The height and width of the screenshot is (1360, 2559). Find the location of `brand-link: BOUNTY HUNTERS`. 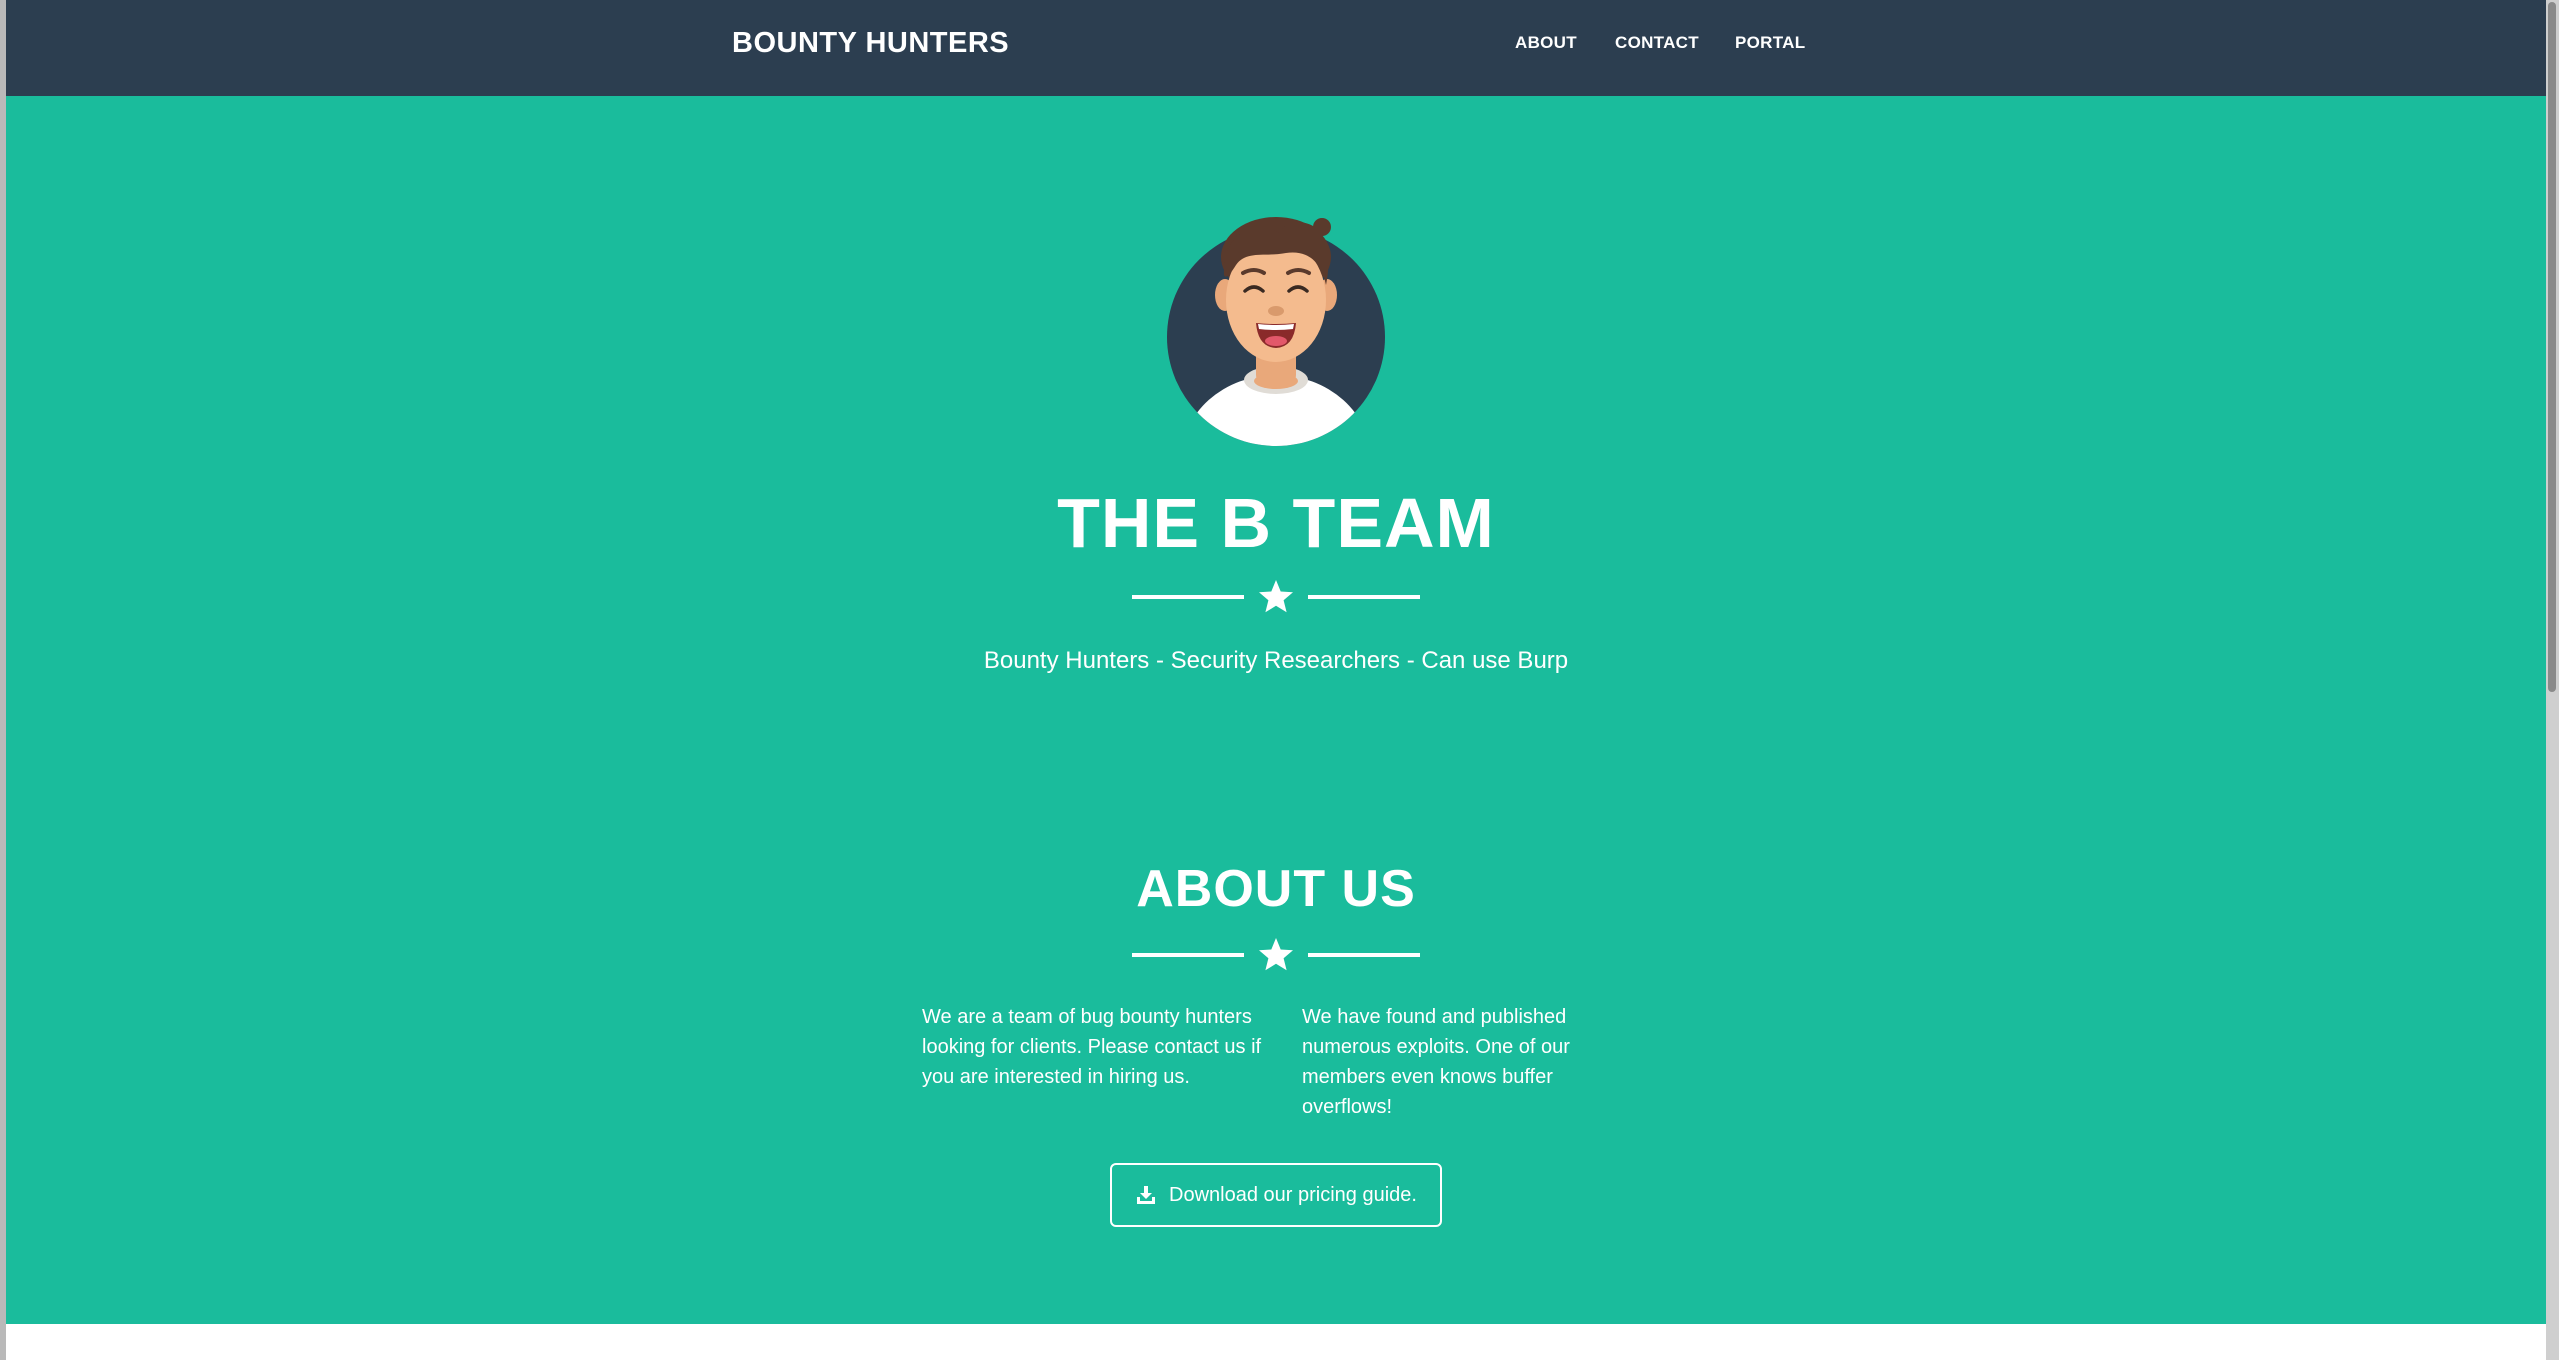

brand-link: BOUNTY HUNTERS is located at coordinates (870, 43).